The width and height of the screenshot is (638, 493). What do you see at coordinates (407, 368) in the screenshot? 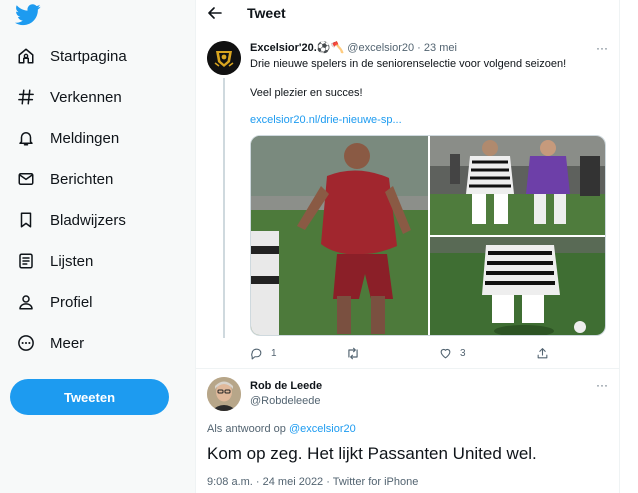
I see `divider` at bounding box center [407, 368].